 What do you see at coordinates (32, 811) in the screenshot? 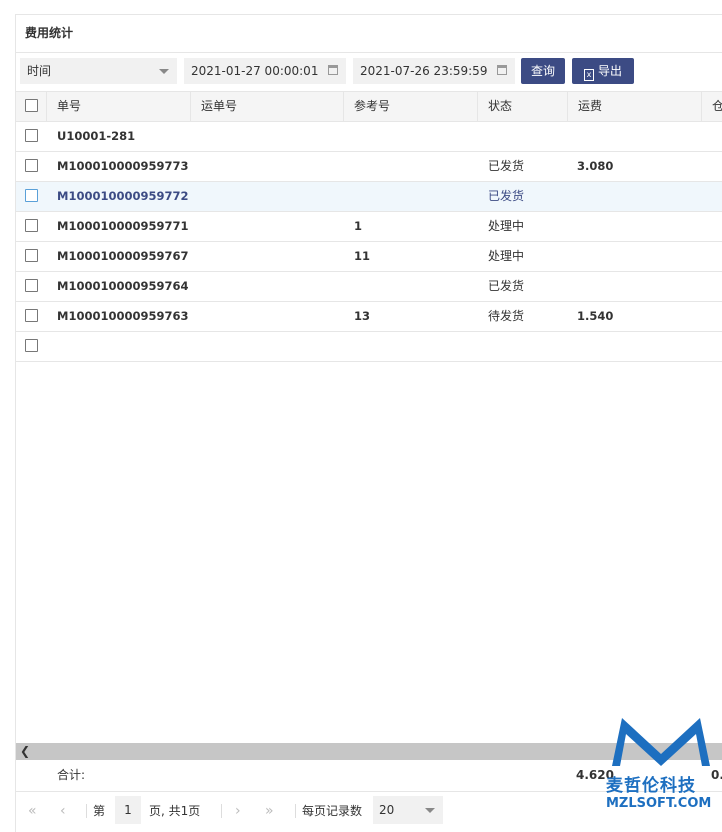
I see `first-page-icon: «` at bounding box center [32, 811].